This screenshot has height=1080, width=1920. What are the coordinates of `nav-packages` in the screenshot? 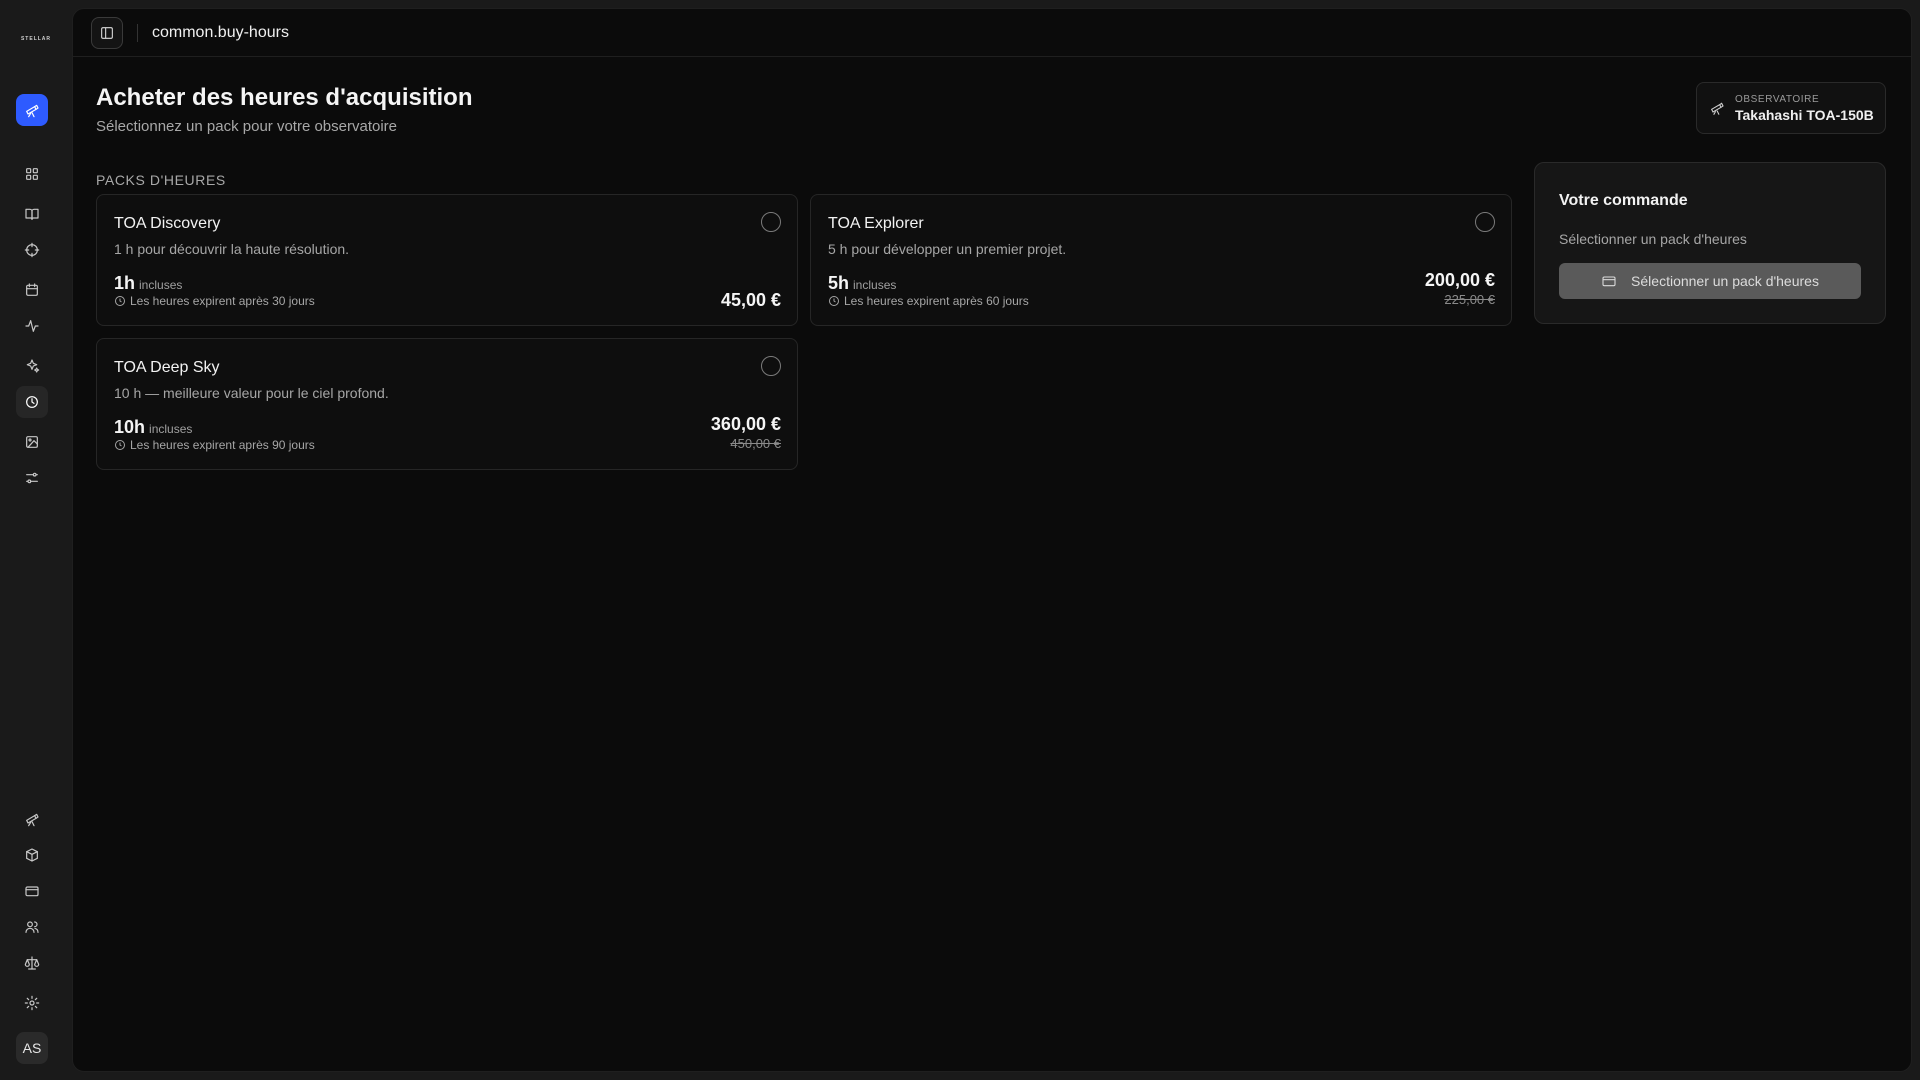 It's located at (32, 855).